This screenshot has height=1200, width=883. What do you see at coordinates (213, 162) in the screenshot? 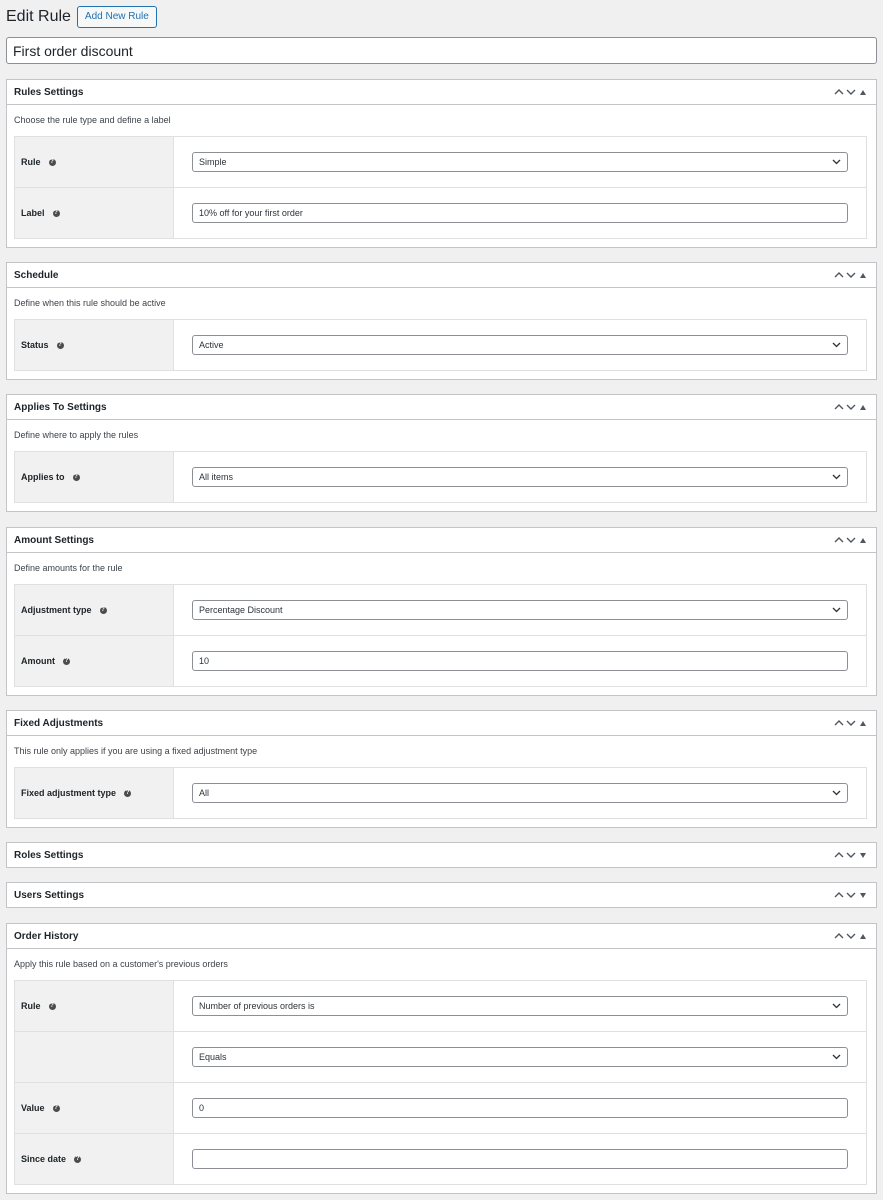
I see `select-value: Simple` at bounding box center [213, 162].